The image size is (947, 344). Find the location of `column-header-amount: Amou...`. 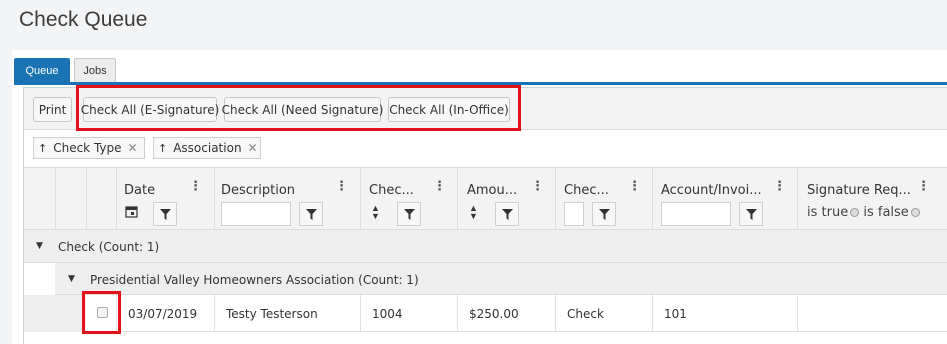

column-header-amount: Amou... is located at coordinates (492, 190).